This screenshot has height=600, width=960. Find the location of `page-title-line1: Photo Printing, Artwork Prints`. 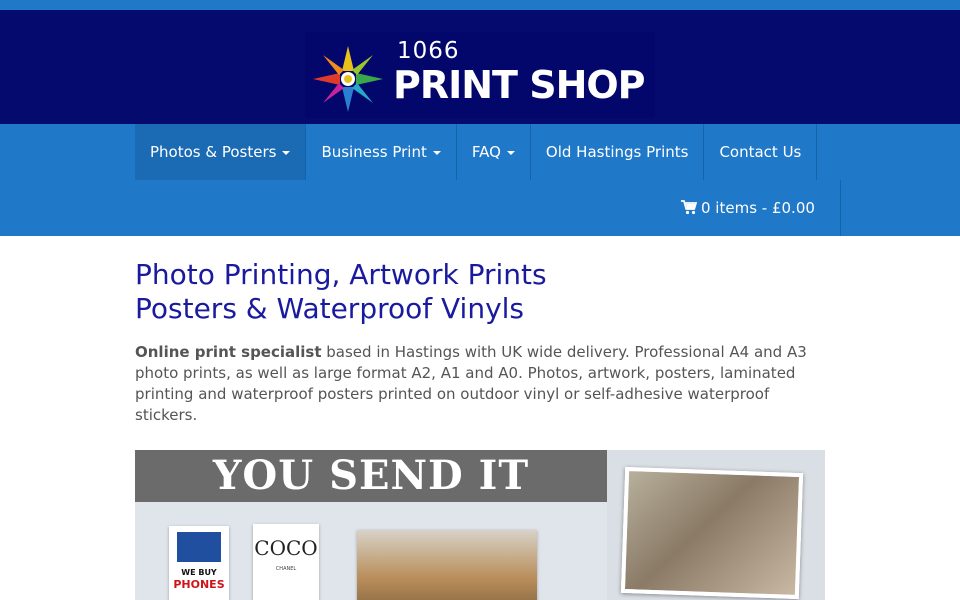

page-title-line1: Photo Printing, Artwork Prints is located at coordinates (341, 274).